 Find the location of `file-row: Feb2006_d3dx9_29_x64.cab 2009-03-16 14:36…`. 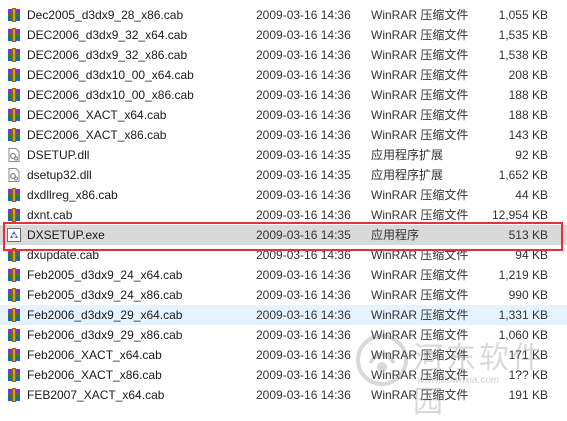

file-row: Feb2006_d3dx9_29_x64.cab 2009-03-16 14:36… is located at coordinates (283, 315).